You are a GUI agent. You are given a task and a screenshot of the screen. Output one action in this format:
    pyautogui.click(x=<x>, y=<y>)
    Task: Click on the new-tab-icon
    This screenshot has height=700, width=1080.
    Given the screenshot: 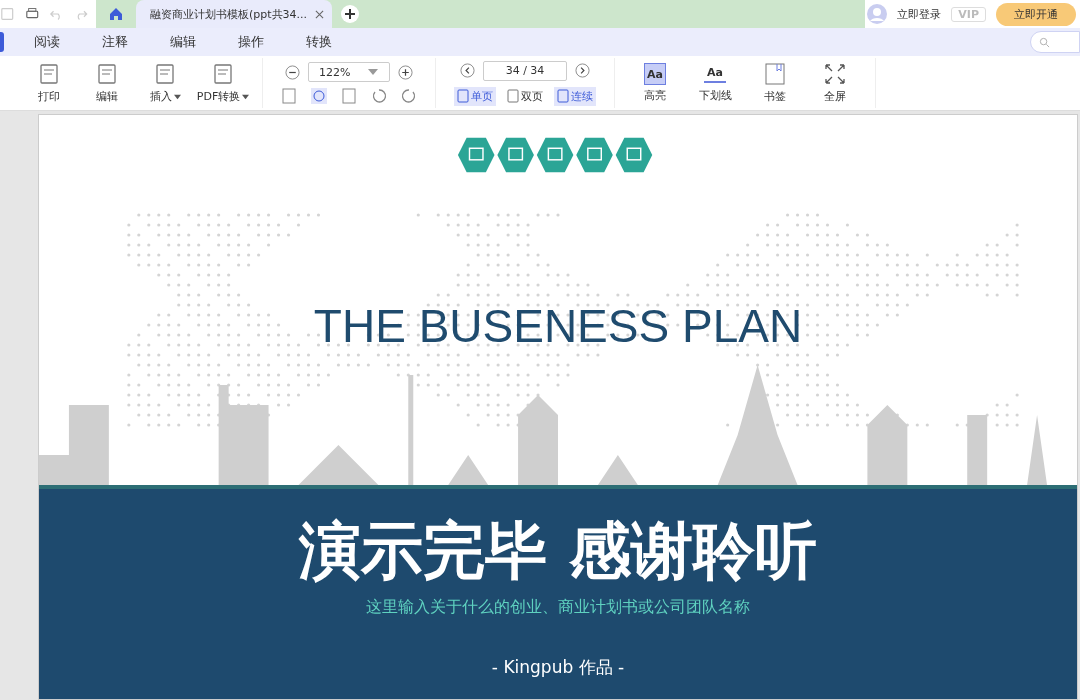 What is the action you would take?
    pyautogui.click(x=350, y=14)
    